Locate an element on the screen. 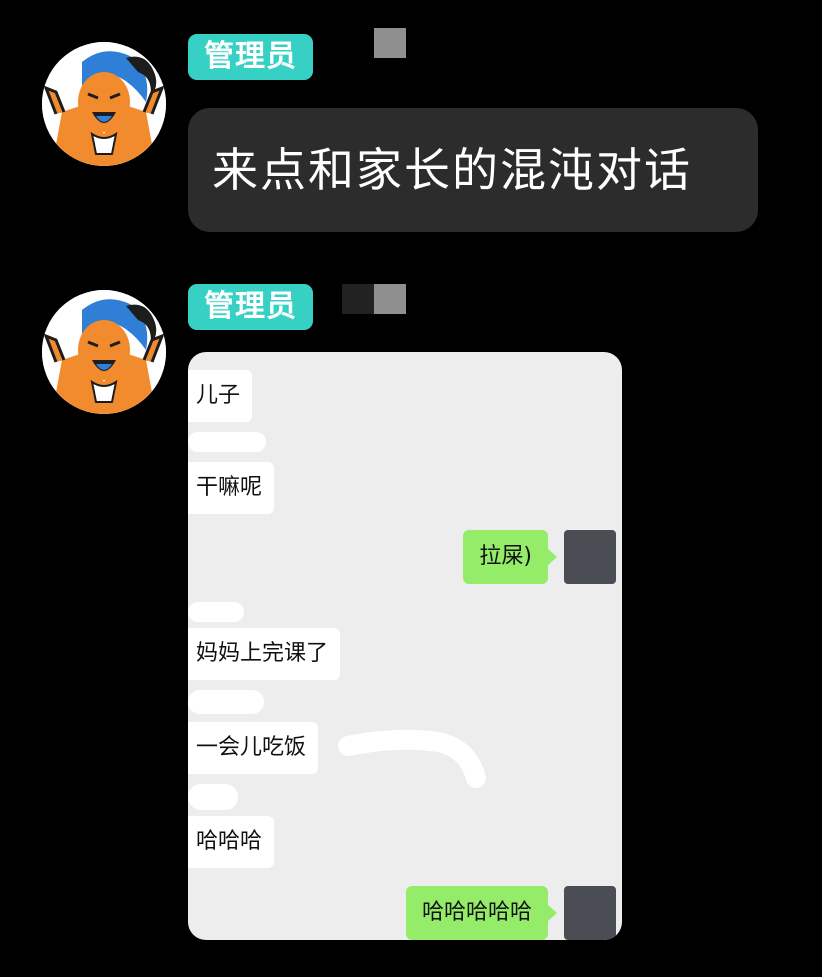 The image size is (822, 977). incoming-bubble: 妈妈上完课了 is located at coordinates (264, 654).